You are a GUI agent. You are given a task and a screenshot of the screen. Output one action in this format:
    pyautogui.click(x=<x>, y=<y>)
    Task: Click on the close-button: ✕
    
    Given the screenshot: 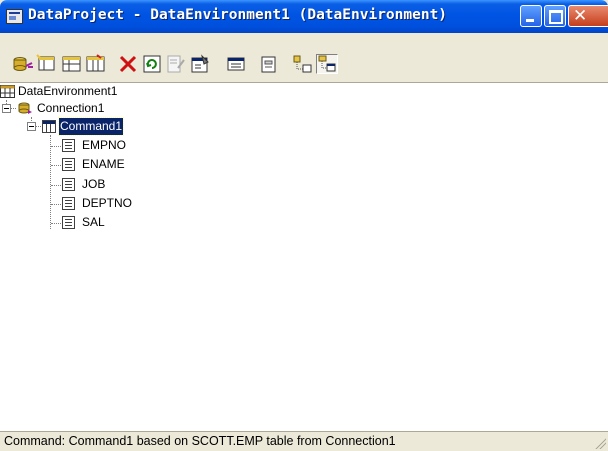 What is the action you would take?
    pyautogui.click(x=588, y=16)
    